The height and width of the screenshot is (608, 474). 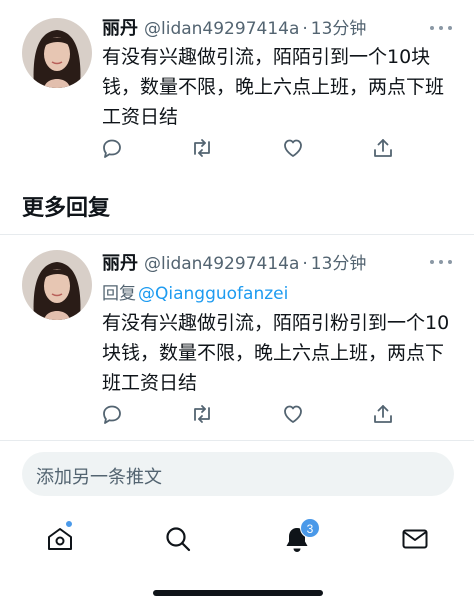 What do you see at coordinates (213, 294) in the screenshot?
I see `mention-link: @Qiangguofanzei` at bounding box center [213, 294].